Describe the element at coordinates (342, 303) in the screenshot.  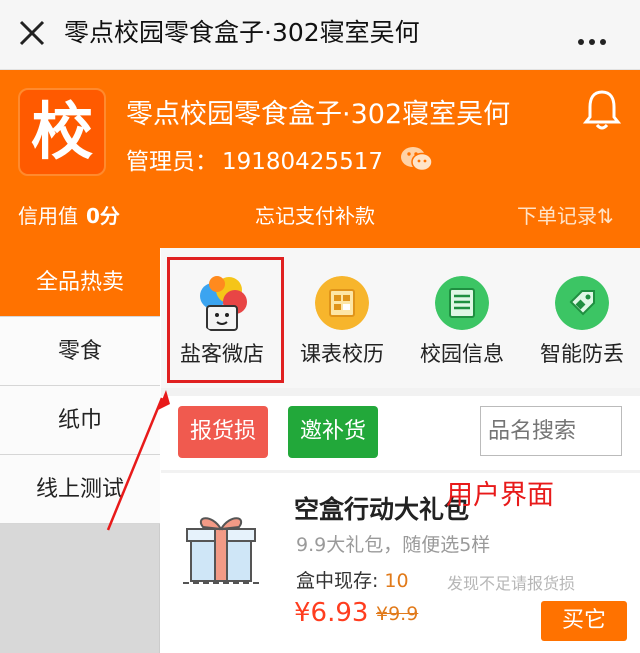
I see `calendar-icon` at that location.